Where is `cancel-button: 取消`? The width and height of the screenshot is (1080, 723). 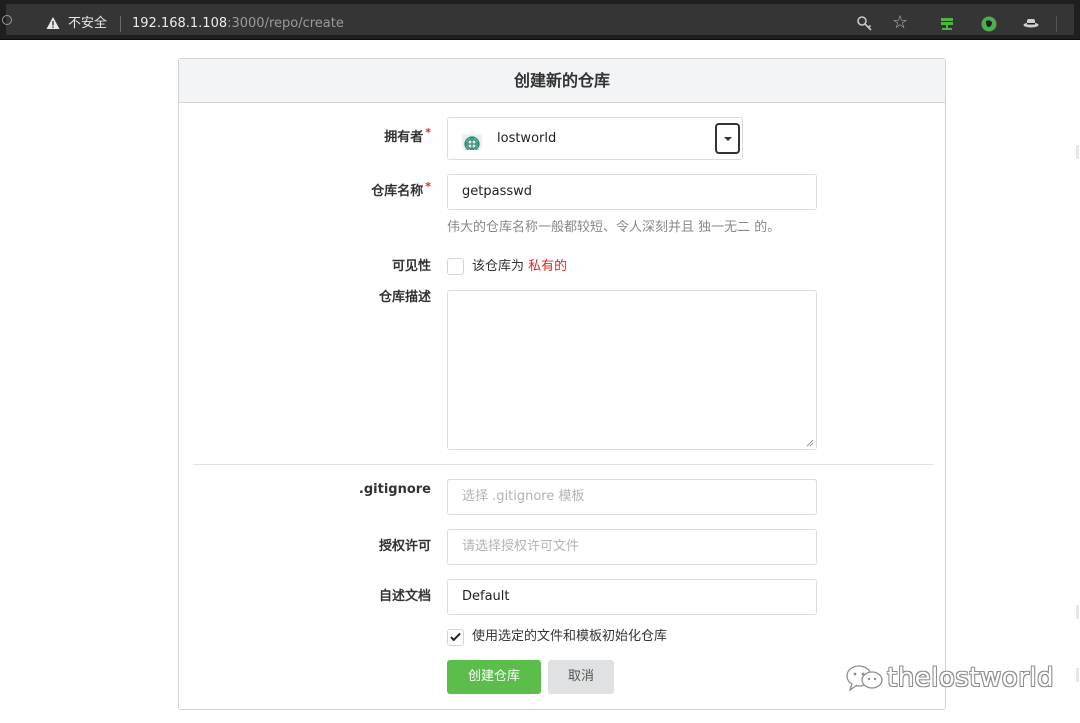
cancel-button: 取消 is located at coordinates (581, 677).